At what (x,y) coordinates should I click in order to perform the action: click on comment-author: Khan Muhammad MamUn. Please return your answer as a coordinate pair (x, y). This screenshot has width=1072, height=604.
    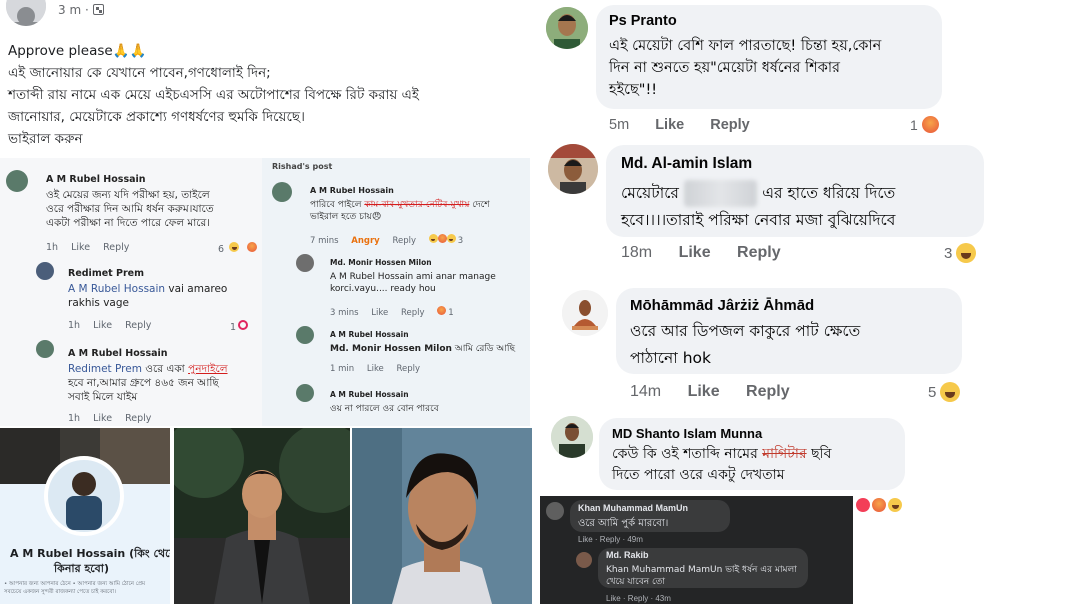
    Looking at the image, I should click on (633, 508).